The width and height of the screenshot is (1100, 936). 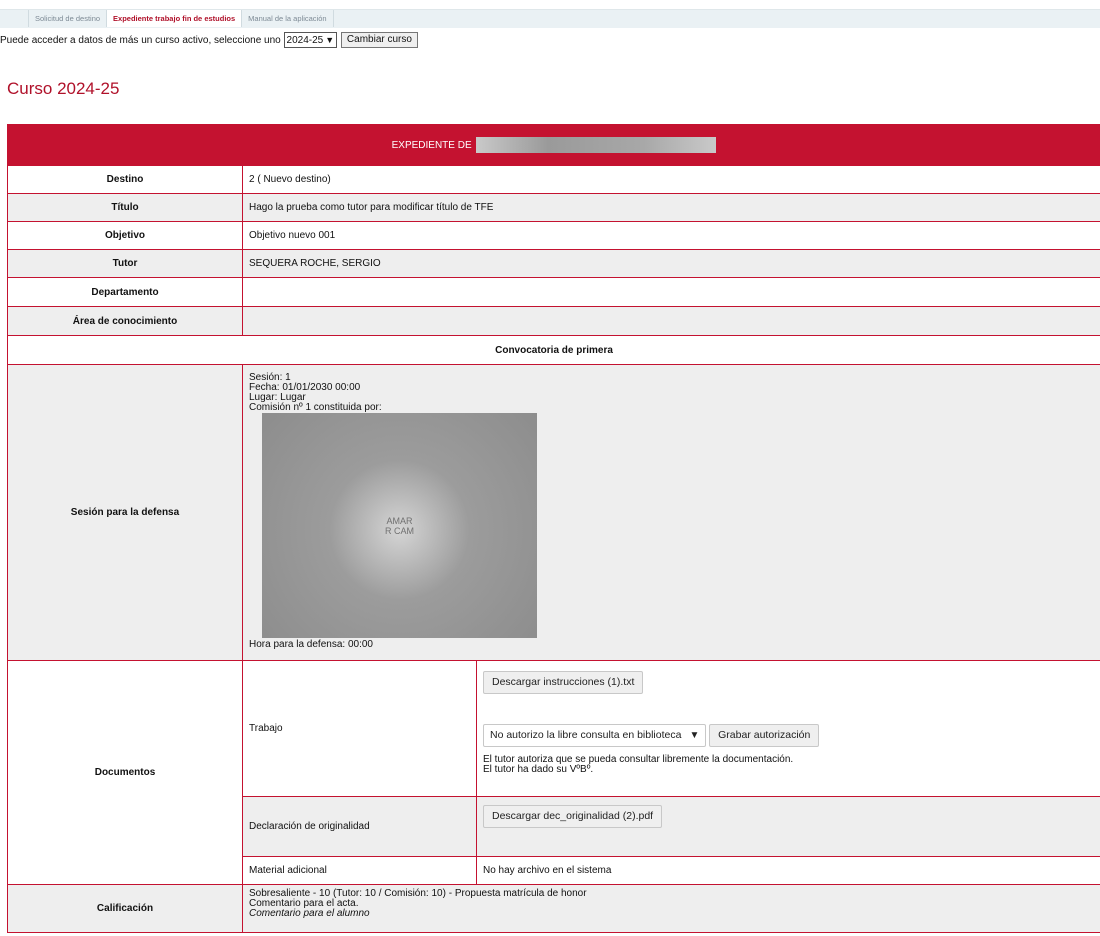 I want to click on area-label: Área de conocimiento, so click(x=125, y=321).